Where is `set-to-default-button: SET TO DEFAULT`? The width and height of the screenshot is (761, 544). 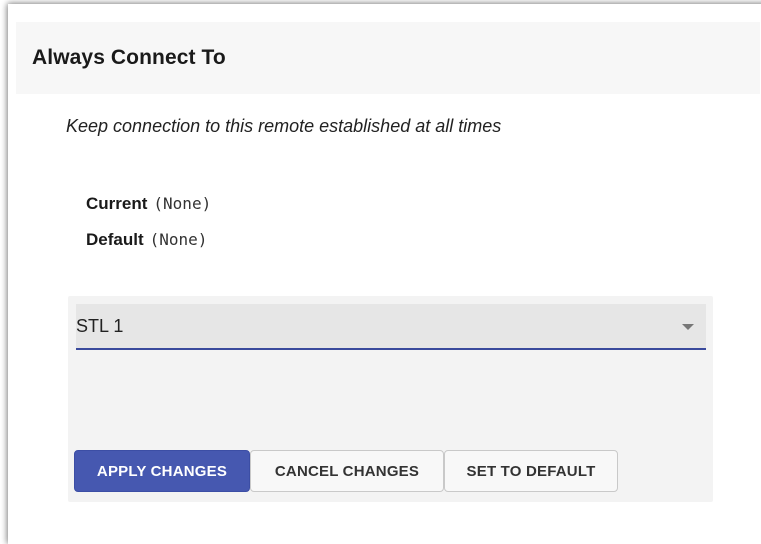 set-to-default-button: SET TO DEFAULT is located at coordinates (531, 471).